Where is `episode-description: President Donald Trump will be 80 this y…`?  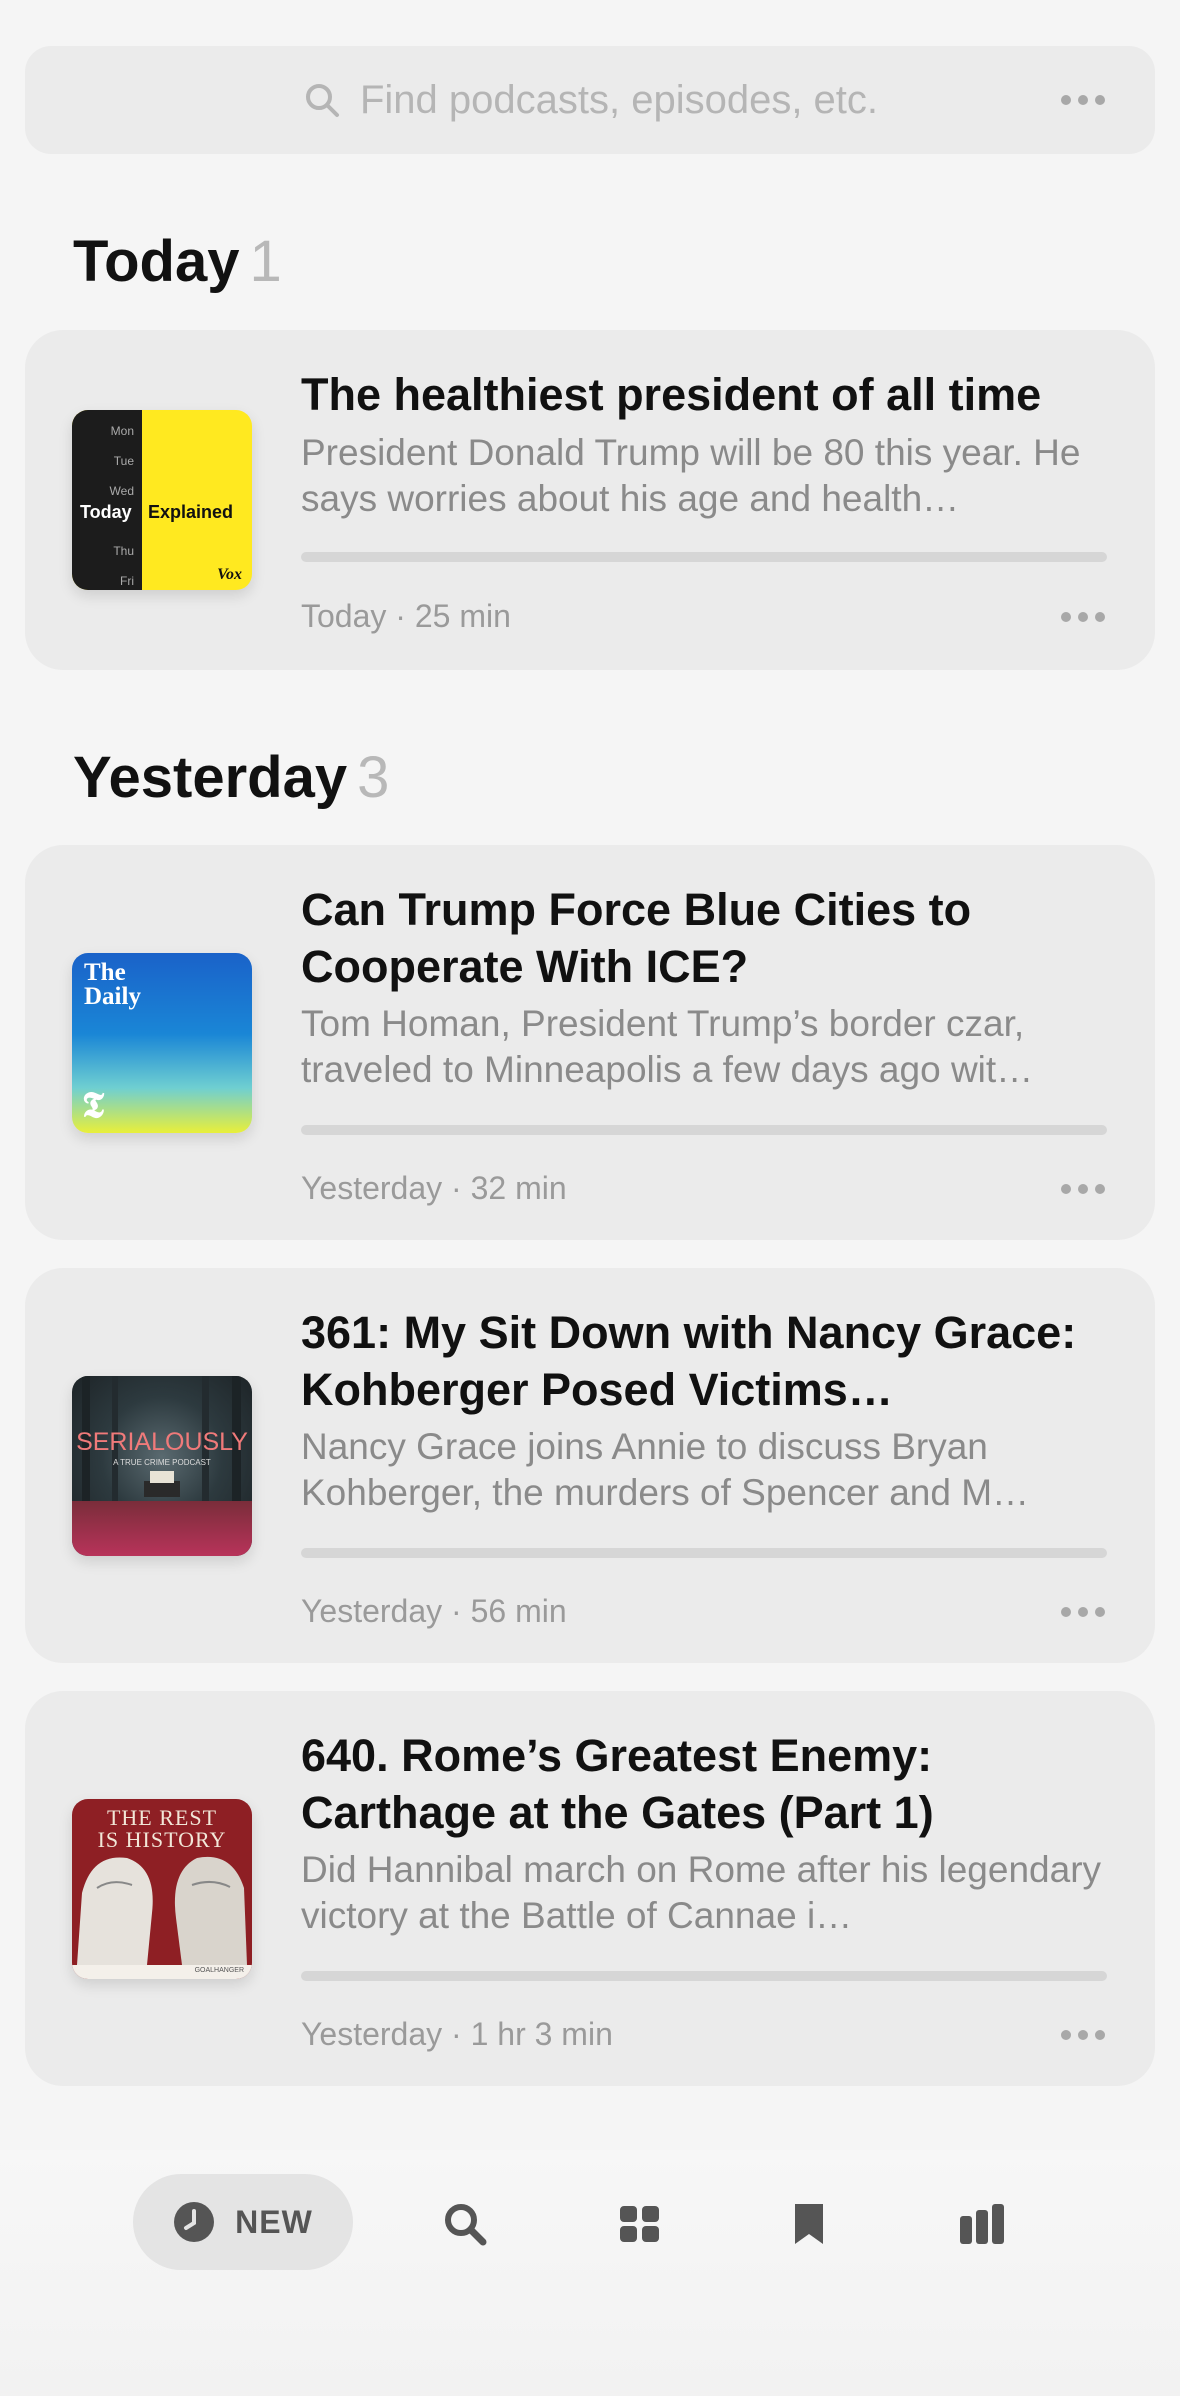 episode-description: President Donald Trump will be 80 this y… is located at coordinates (691, 475).